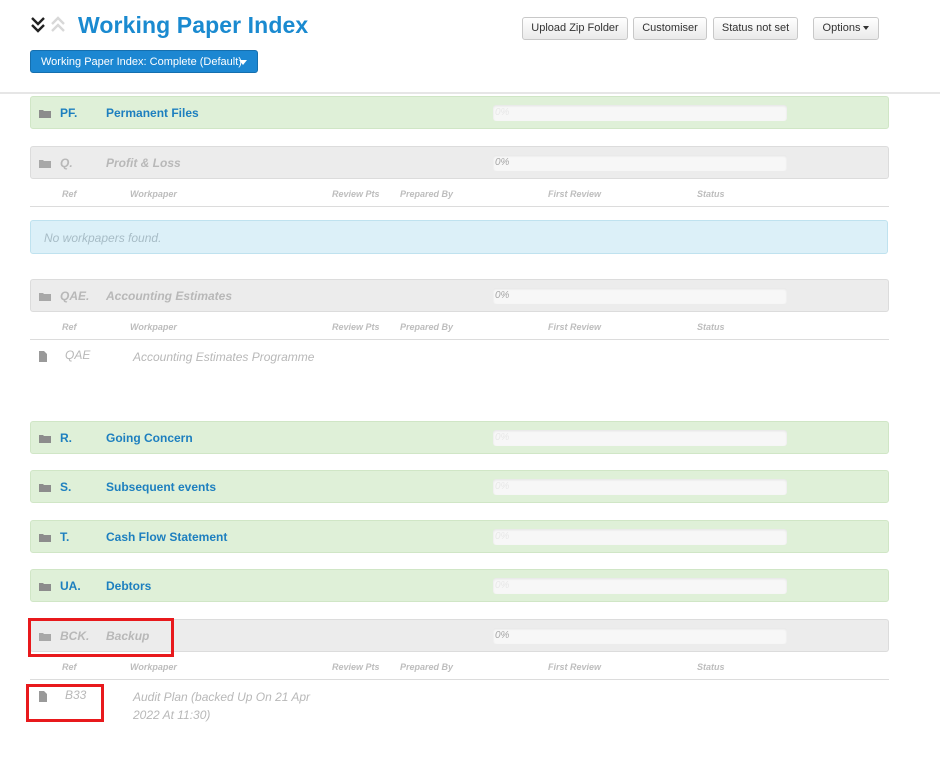 This screenshot has height=770, width=940. What do you see at coordinates (70, 586) in the screenshot?
I see `section-code: UA.` at bounding box center [70, 586].